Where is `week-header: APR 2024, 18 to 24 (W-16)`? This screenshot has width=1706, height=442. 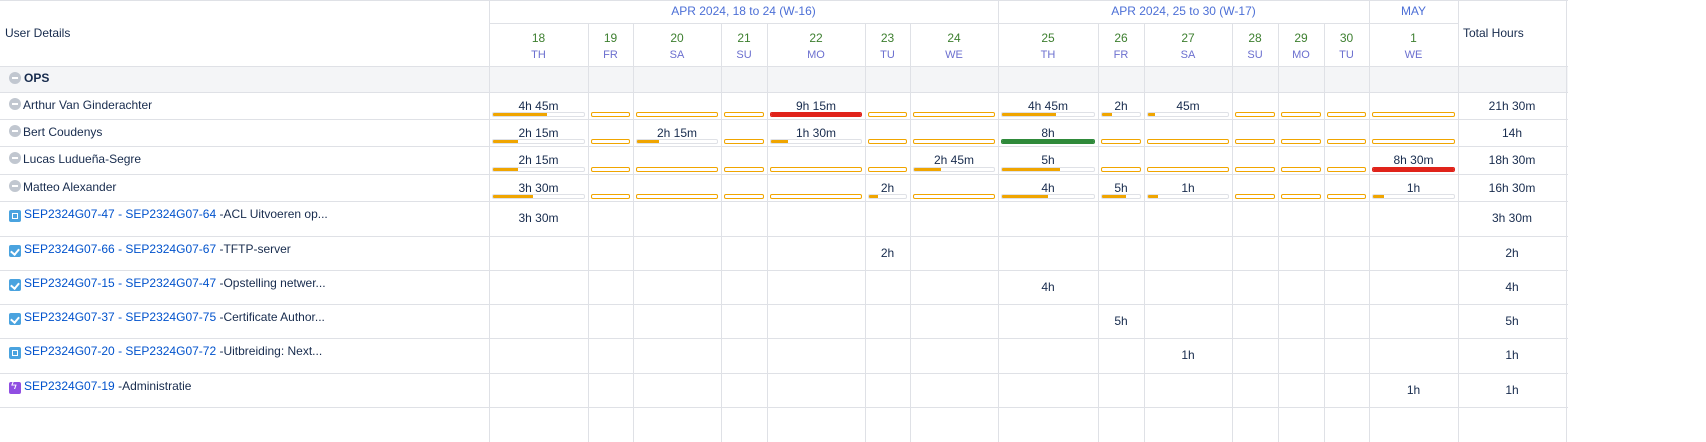 week-header: APR 2024, 18 to 24 (W-16) is located at coordinates (743, 11).